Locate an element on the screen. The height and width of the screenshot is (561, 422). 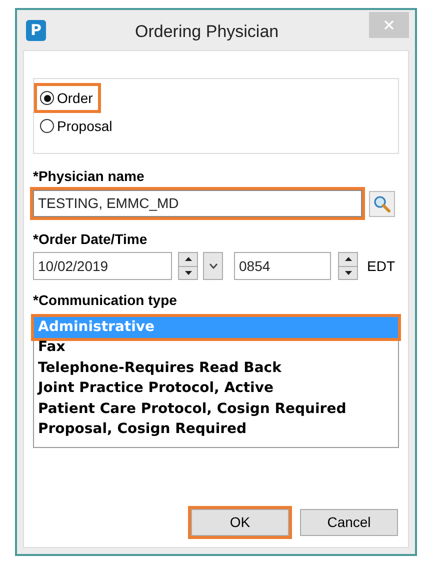
field-label: *Physician name is located at coordinates (89, 176).